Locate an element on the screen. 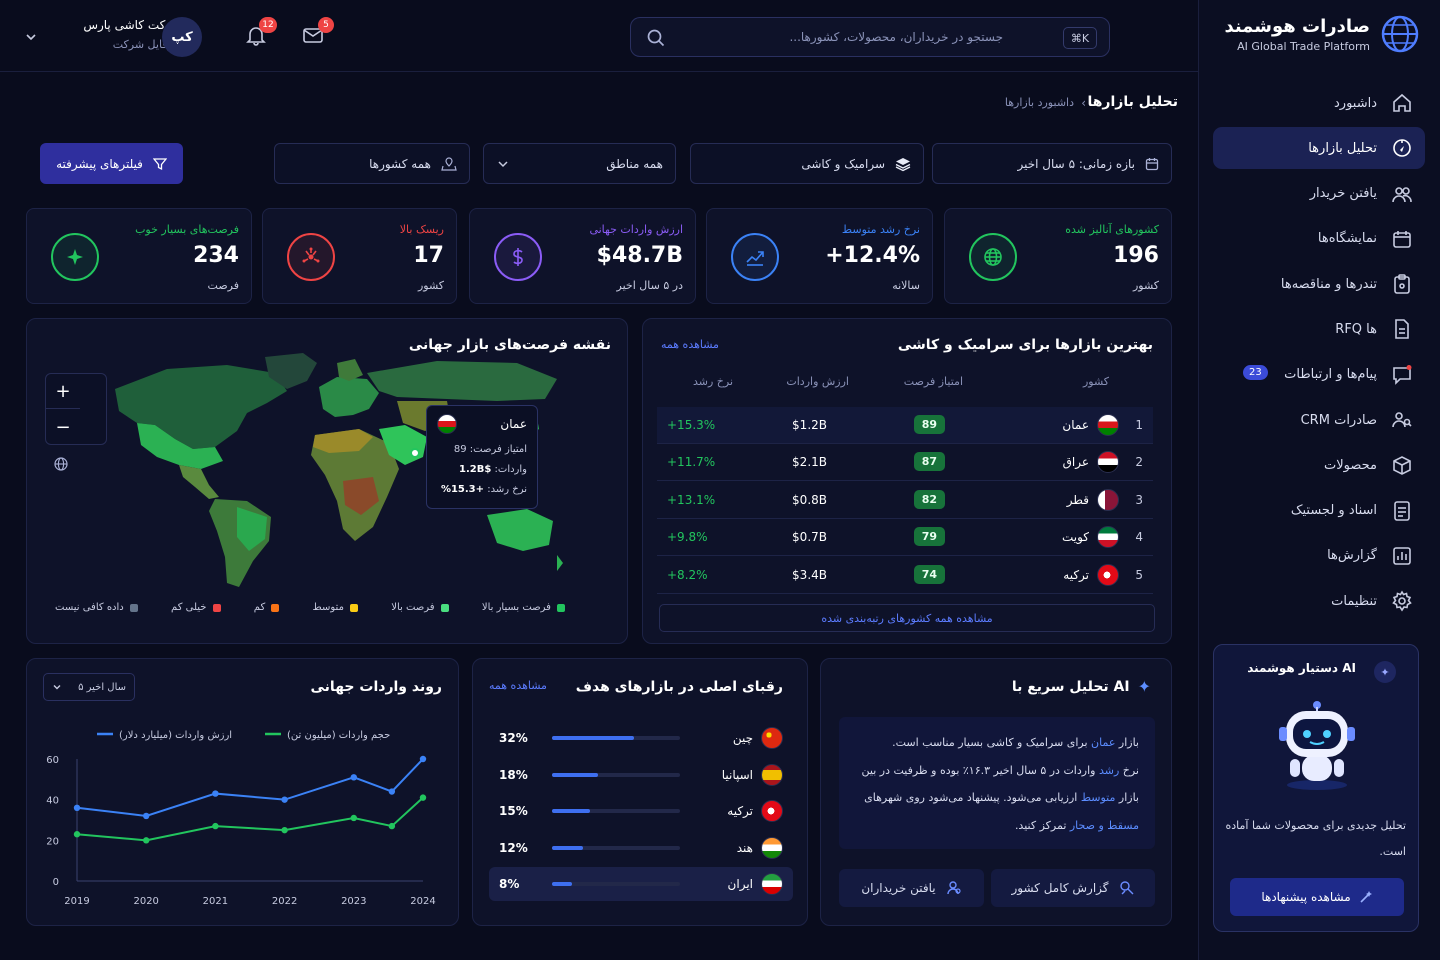 Image resolution: width=1440 pixels, height=960 pixels. competitor-row: 18% اسپانیا is located at coordinates (641, 775).